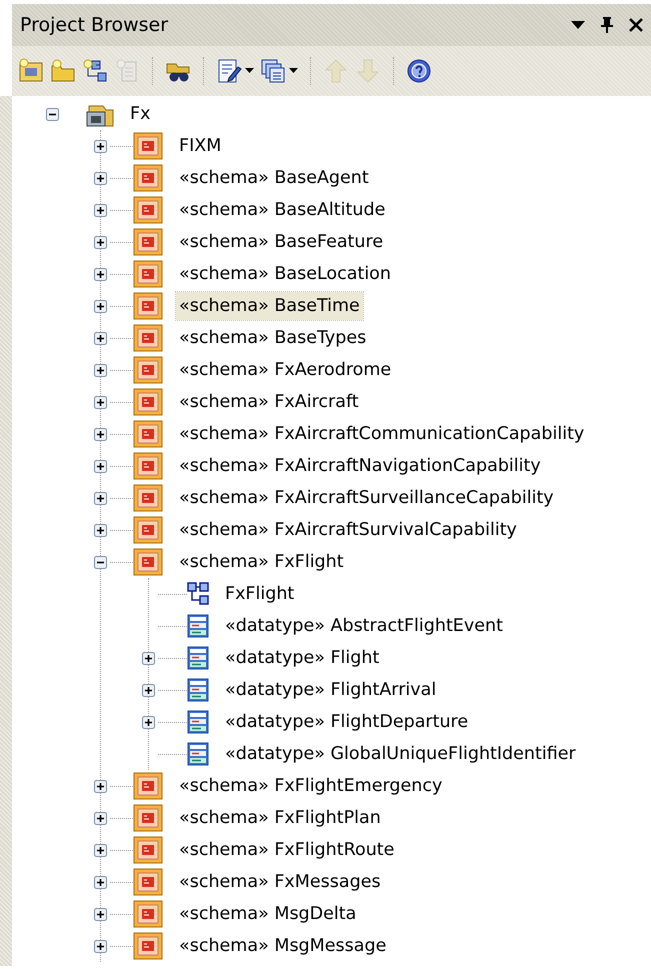 Image resolution: width=651 pixels, height=969 pixels. What do you see at coordinates (285, 274) in the screenshot?
I see `tree-item: «schema» BaseLocation` at bounding box center [285, 274].